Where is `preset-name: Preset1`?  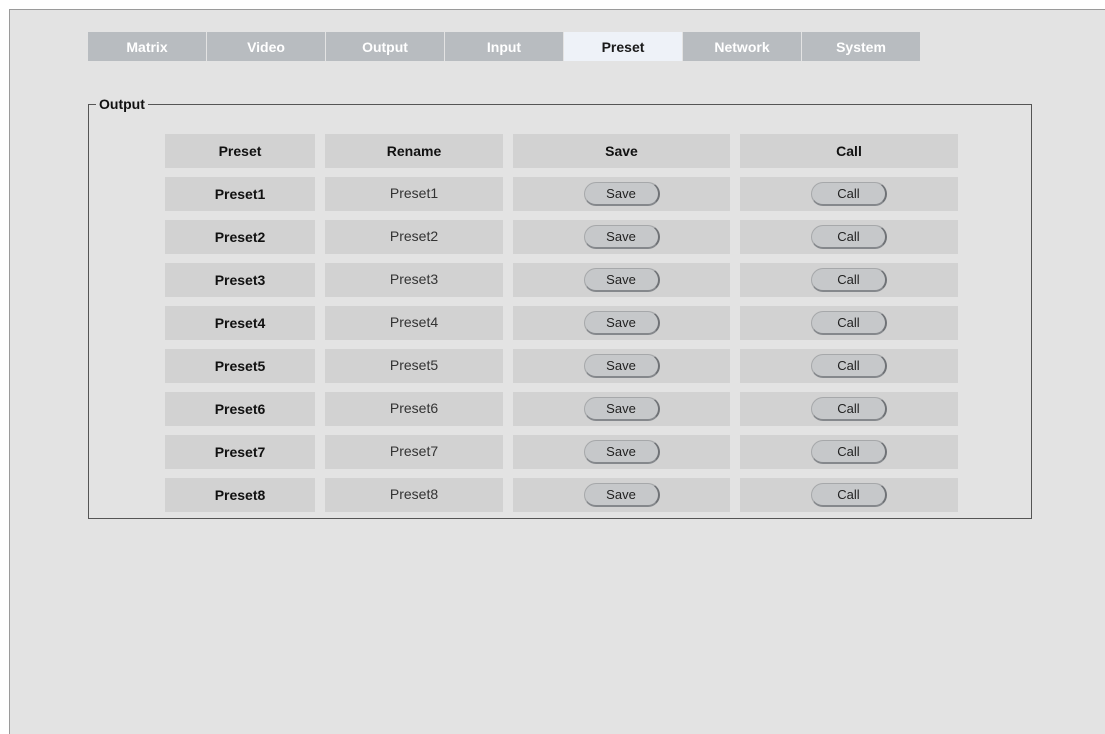 preset-name: Preset1 is located at coordinates (240, 194).